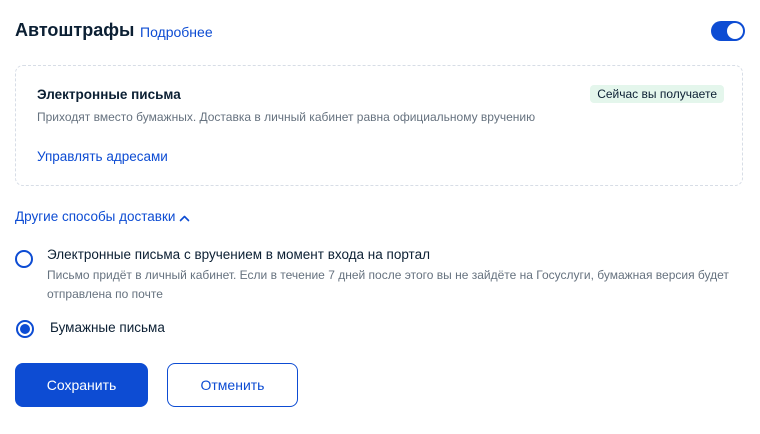 The height and width of the screenshot is (434, 760). I want to click on section-header: Автоштрафы Подробнее, so click(380, 32).